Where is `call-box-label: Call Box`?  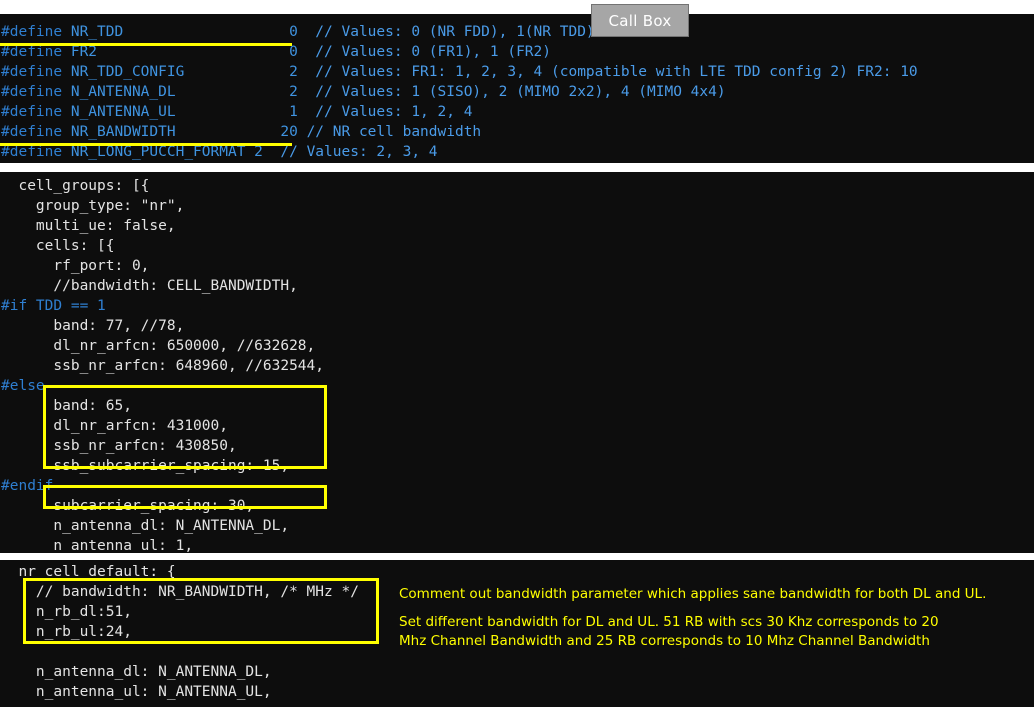 call-box-label: Call Box is located at coordinates (640, 20).